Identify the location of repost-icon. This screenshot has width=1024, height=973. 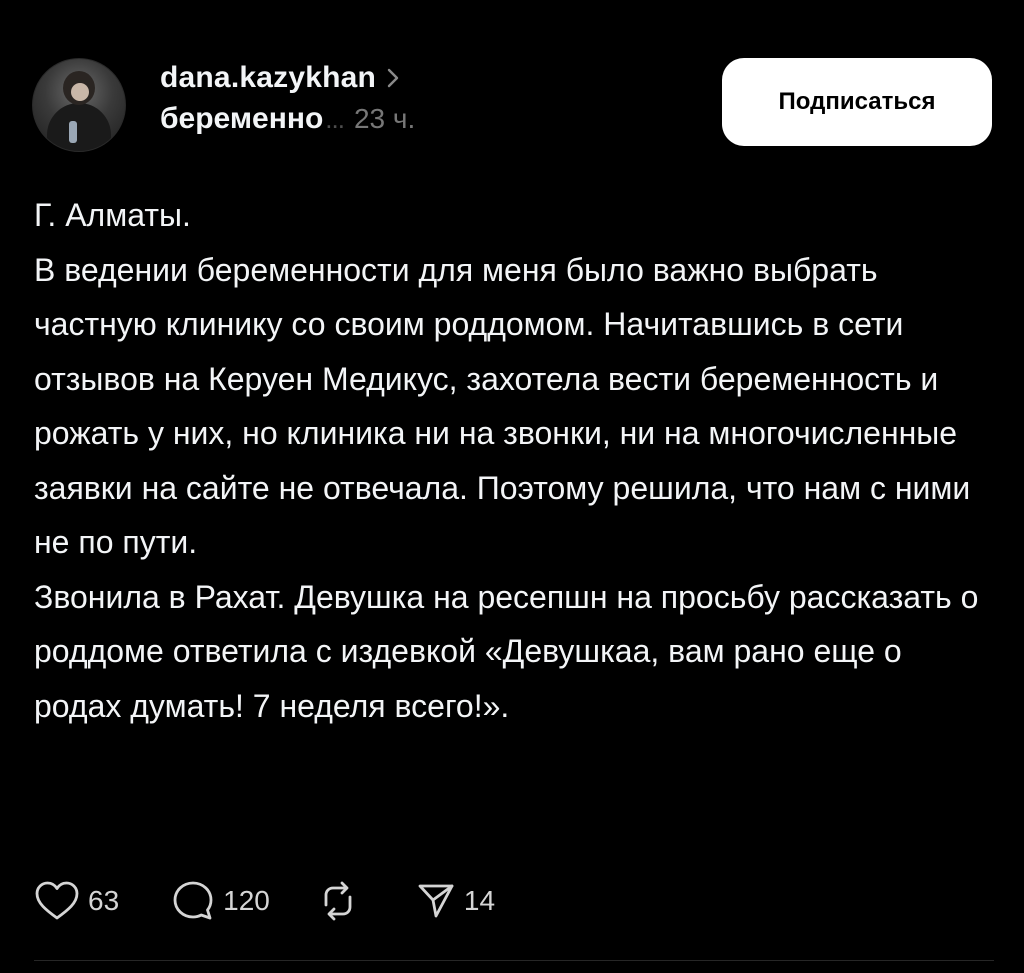
(338, 901).